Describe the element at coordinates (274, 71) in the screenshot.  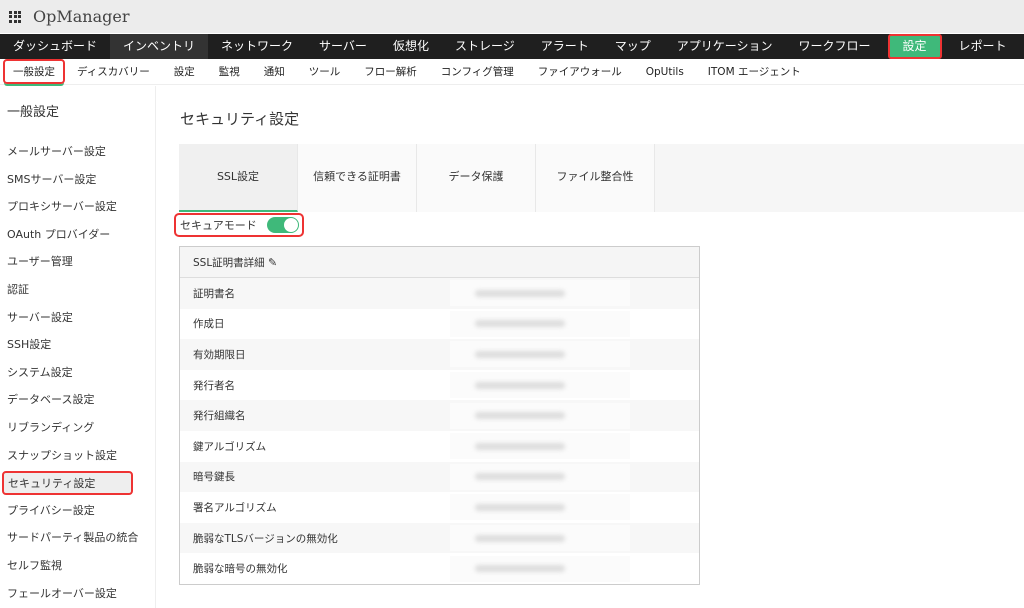
I see `subnav-item: 通知` at that location.